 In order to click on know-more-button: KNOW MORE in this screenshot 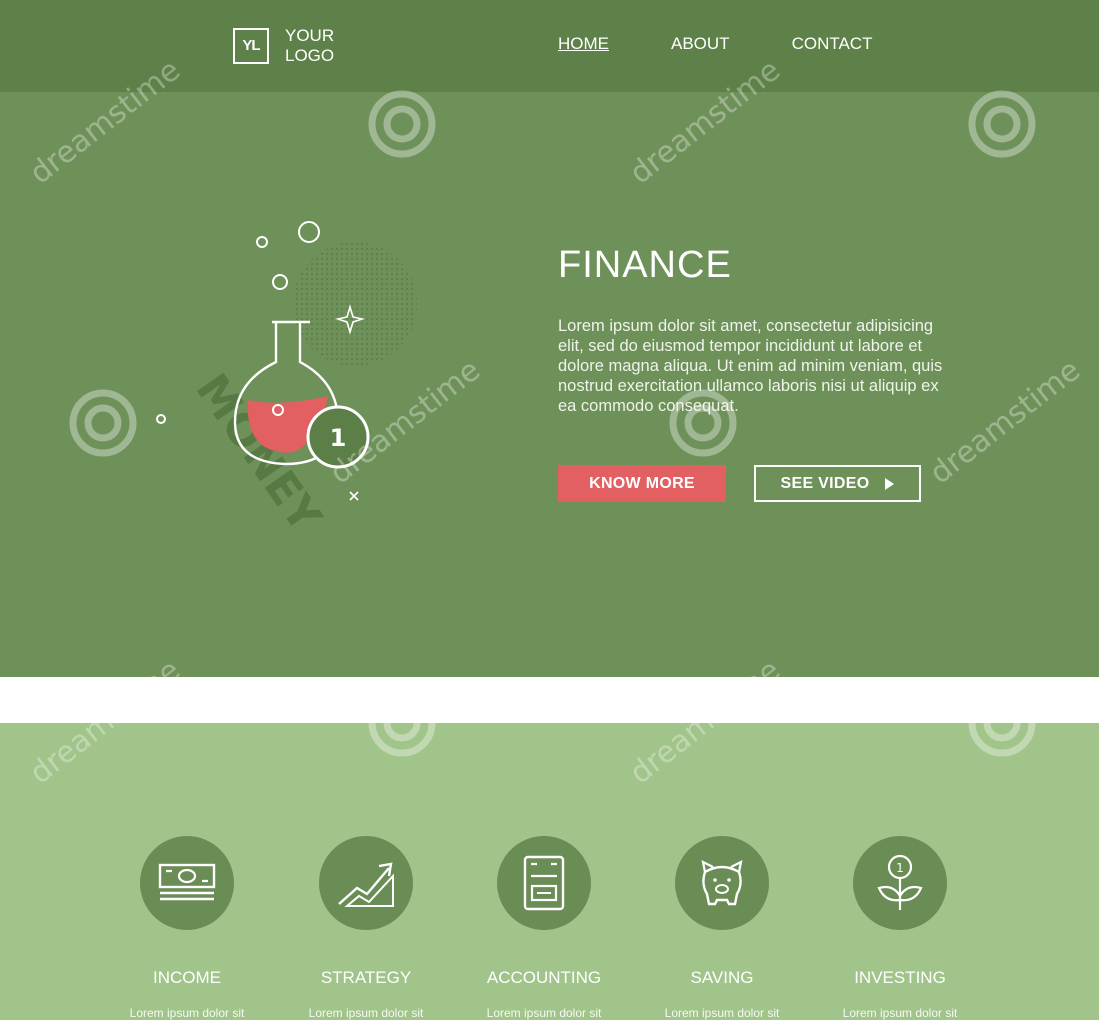, I will do `click(642, 483)`.